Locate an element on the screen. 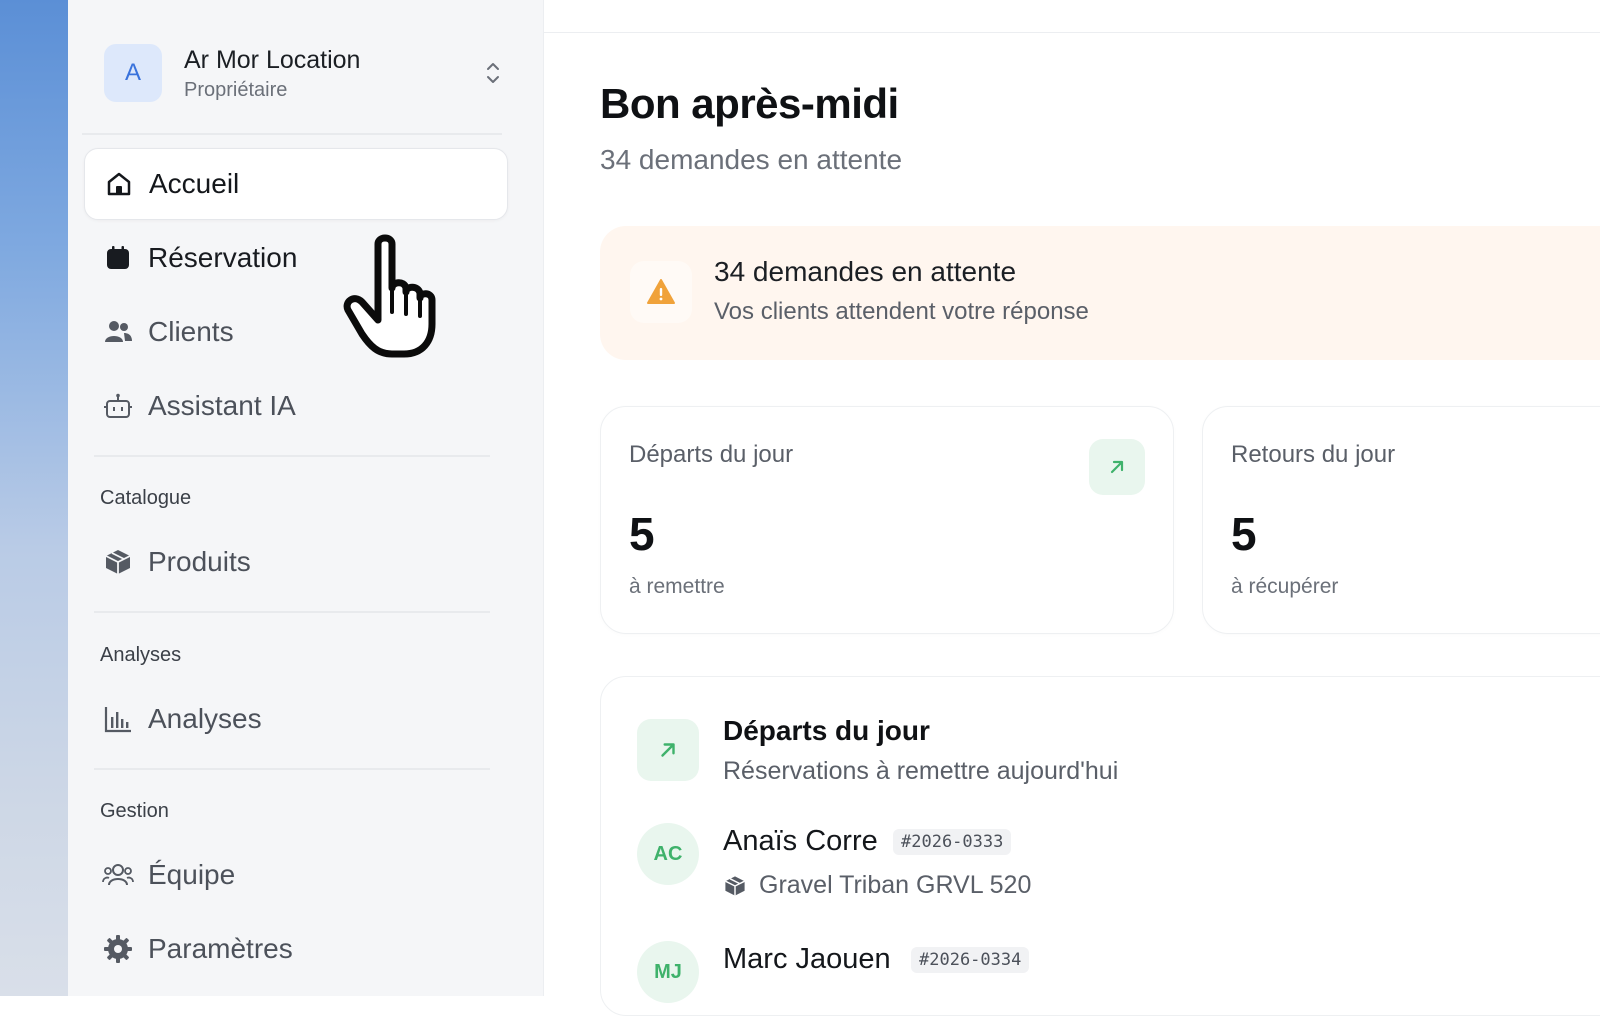  sidebar-item-label: Équipe is located at coordinates (192, 874).